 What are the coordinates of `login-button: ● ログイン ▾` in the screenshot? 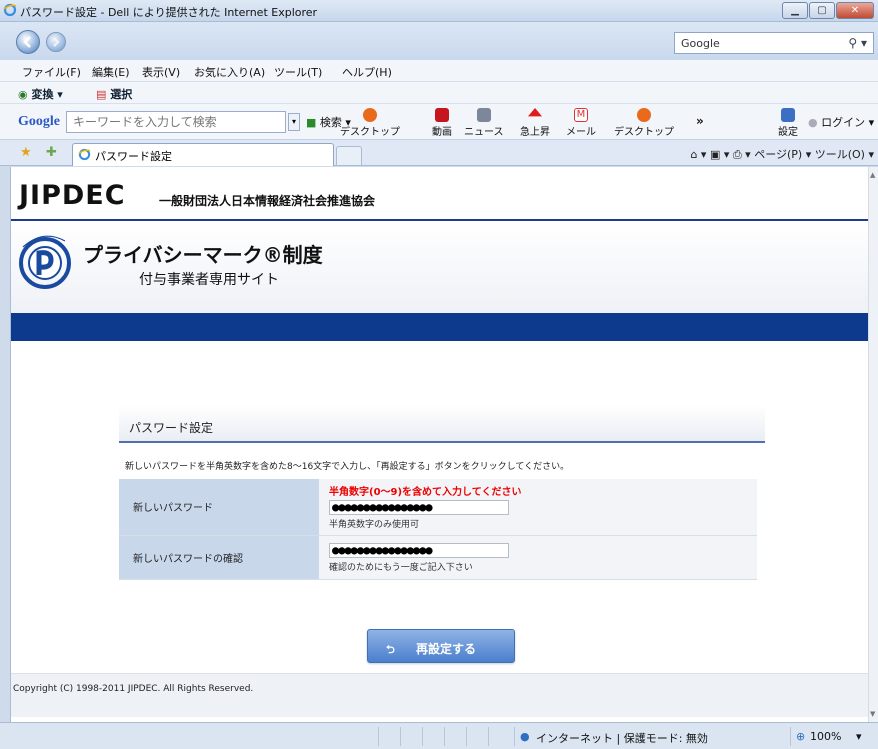 It's located at (841, 122).